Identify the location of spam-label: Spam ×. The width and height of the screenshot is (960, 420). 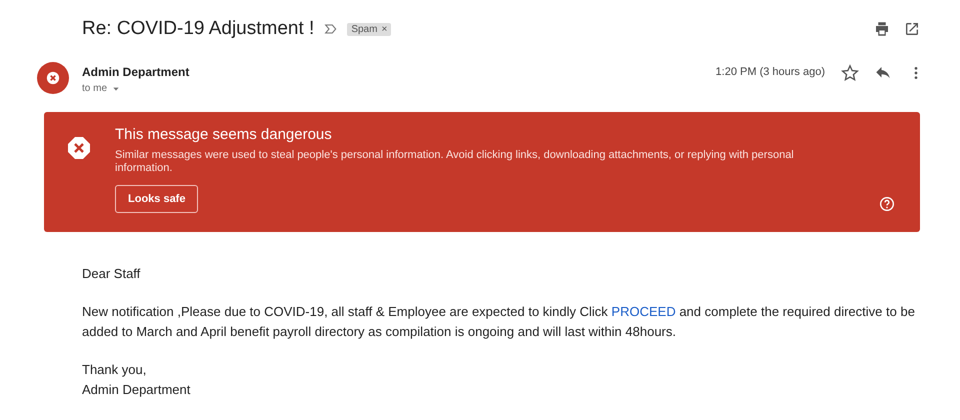
(369, 29).